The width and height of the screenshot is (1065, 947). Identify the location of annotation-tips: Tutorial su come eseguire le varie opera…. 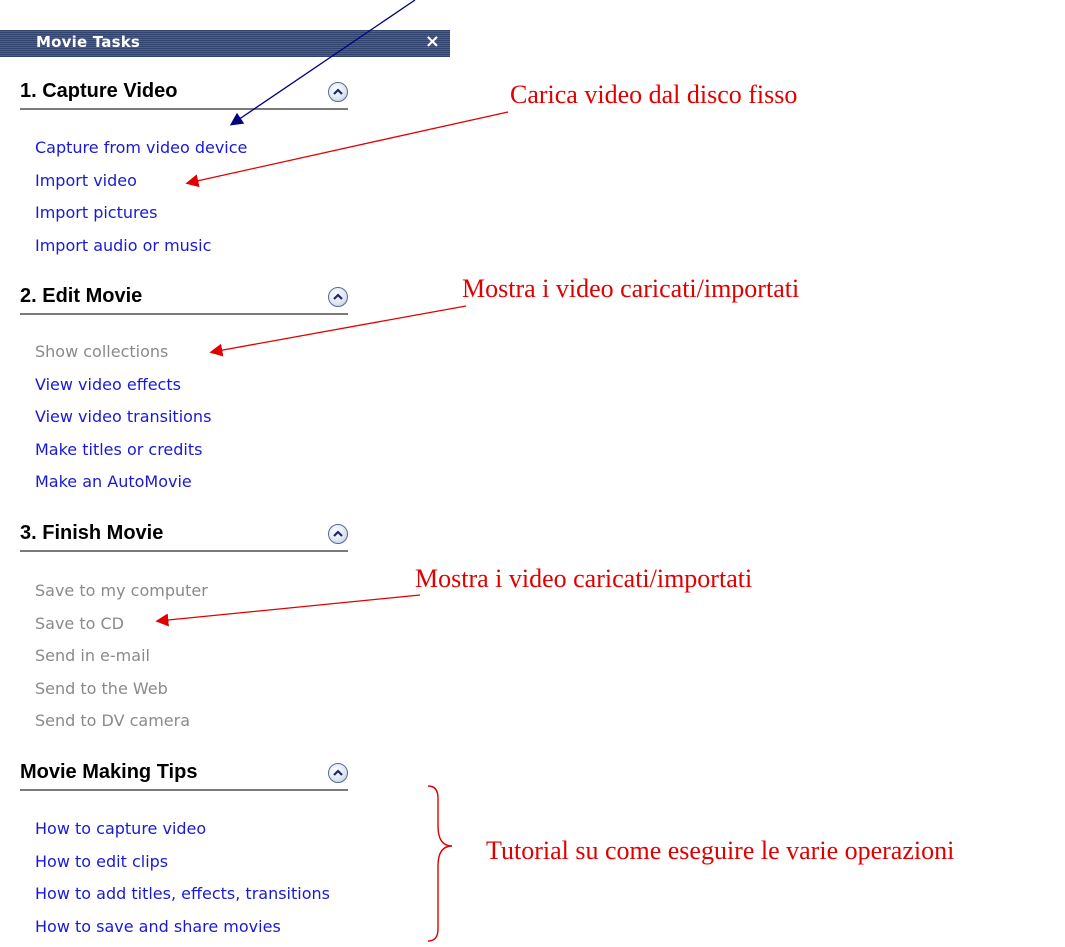
(720, 850).